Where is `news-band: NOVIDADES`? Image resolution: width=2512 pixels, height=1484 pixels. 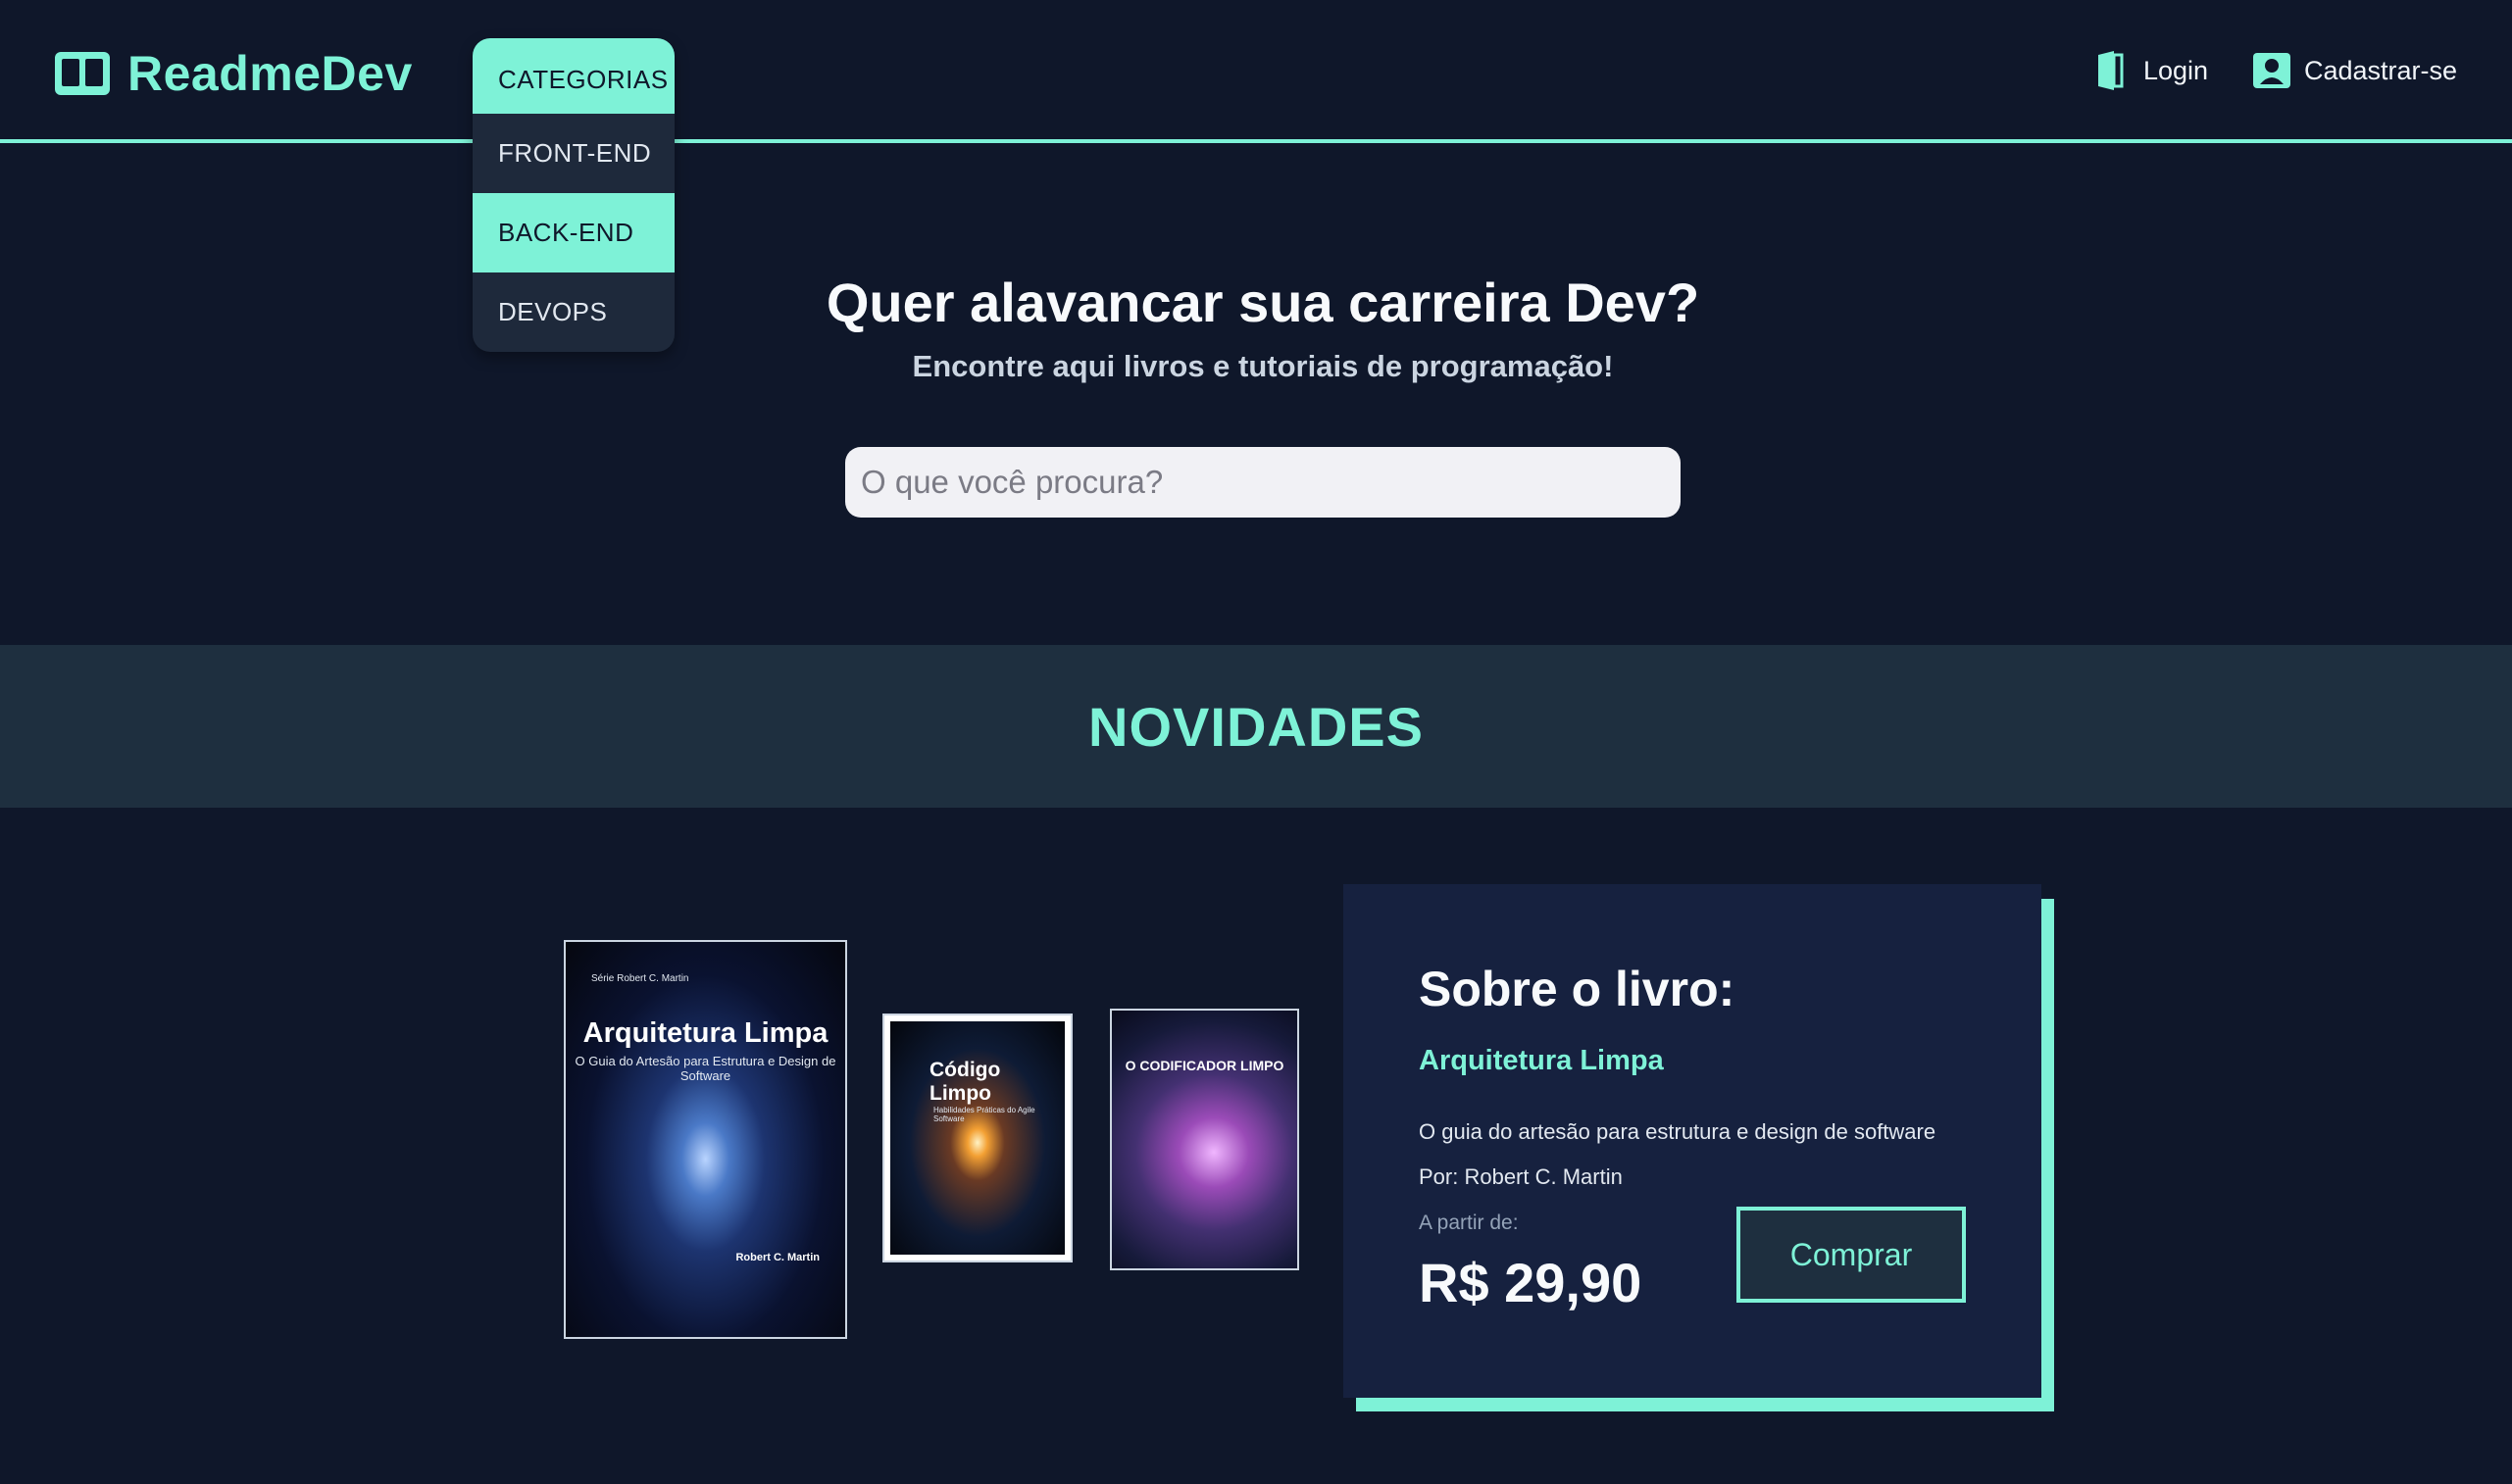 news-band: NOVIDADES is located at coordinates (1256, 727).